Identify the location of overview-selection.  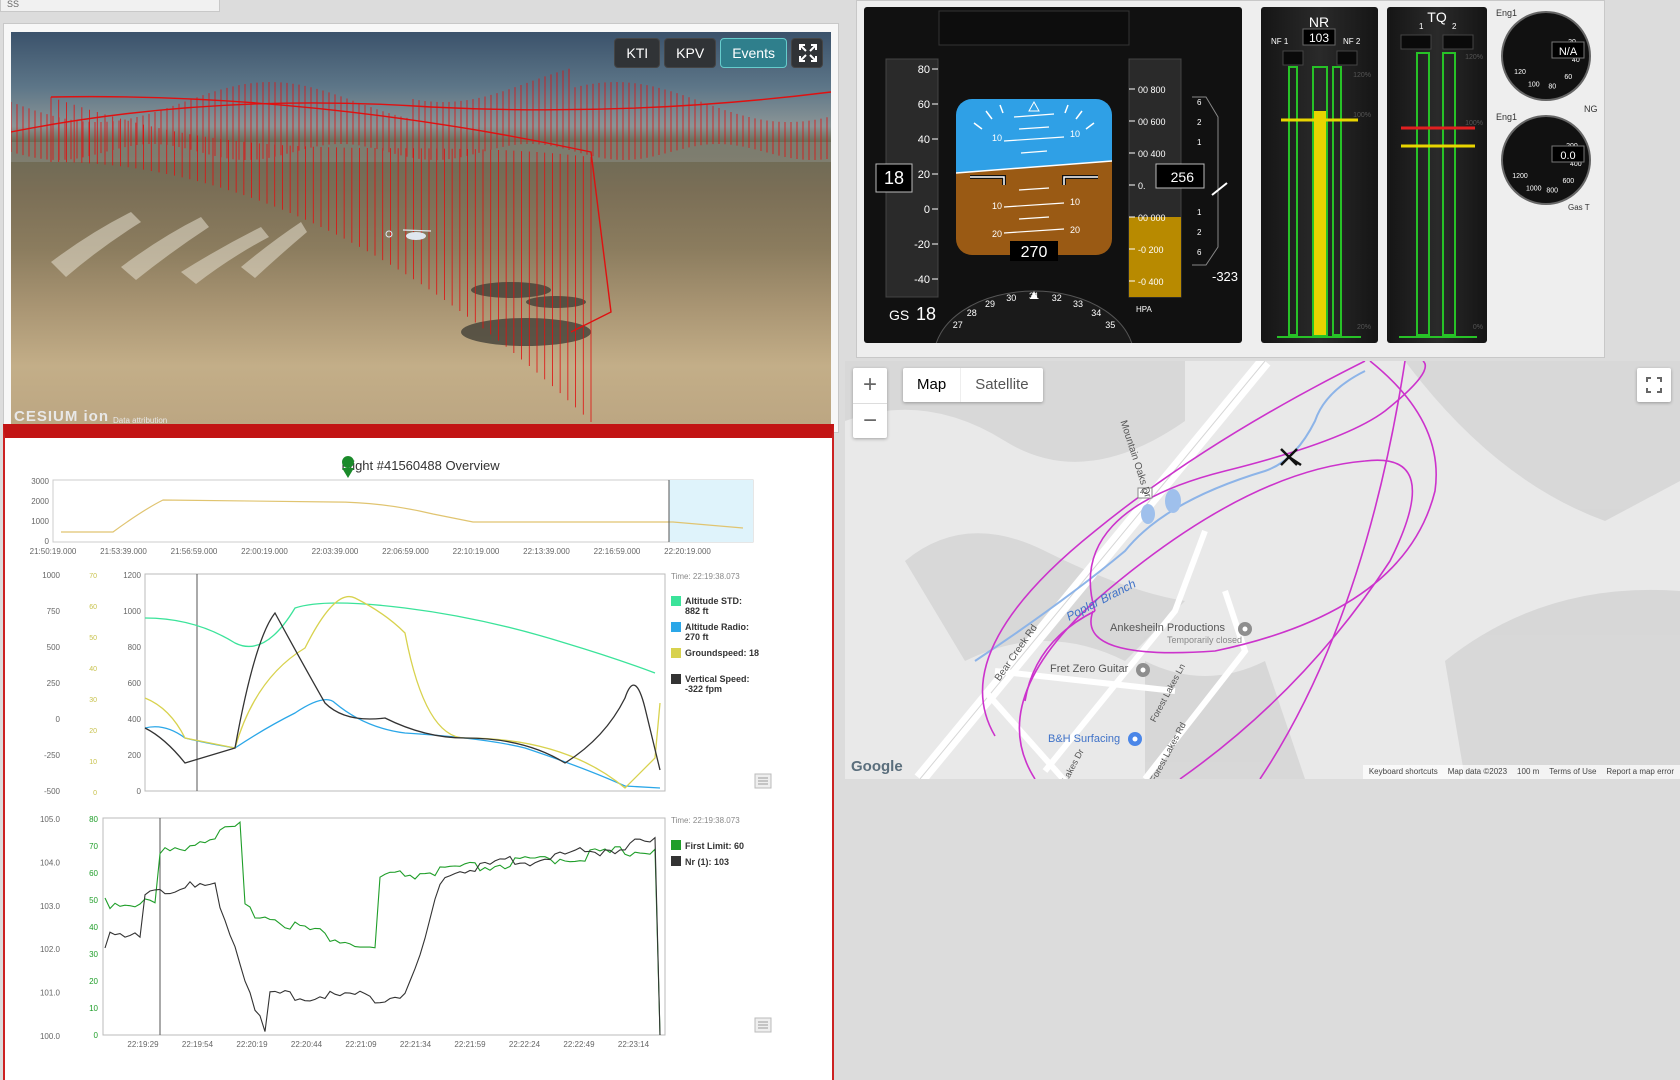
(711, 511).